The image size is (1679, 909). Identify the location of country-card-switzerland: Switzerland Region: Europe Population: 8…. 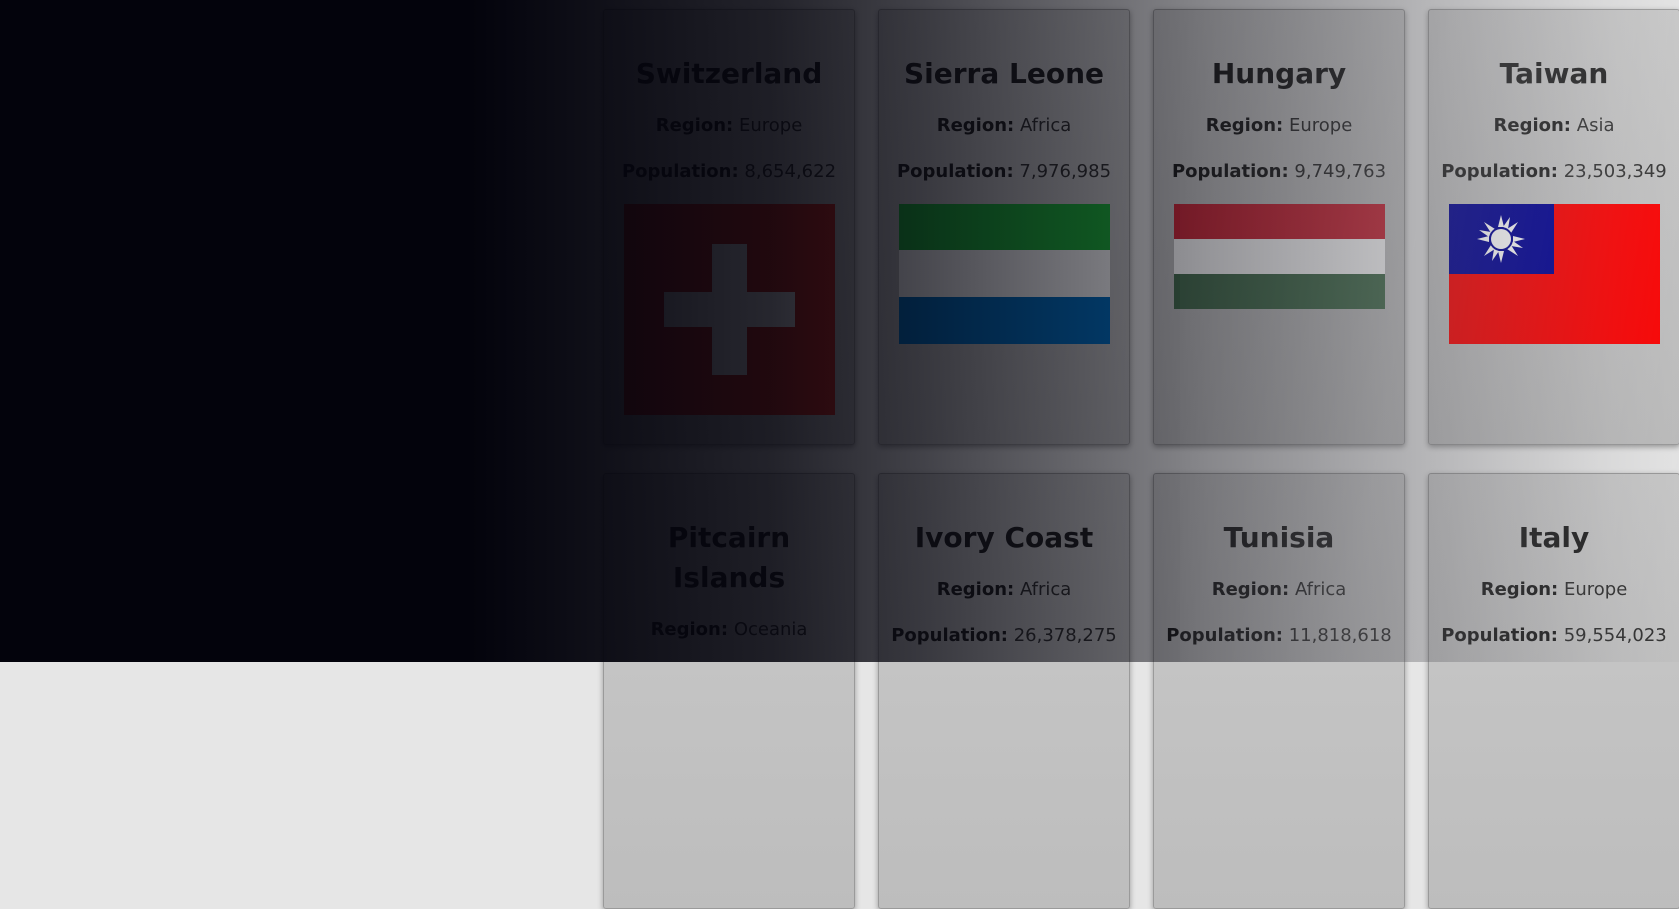
(729, 227).